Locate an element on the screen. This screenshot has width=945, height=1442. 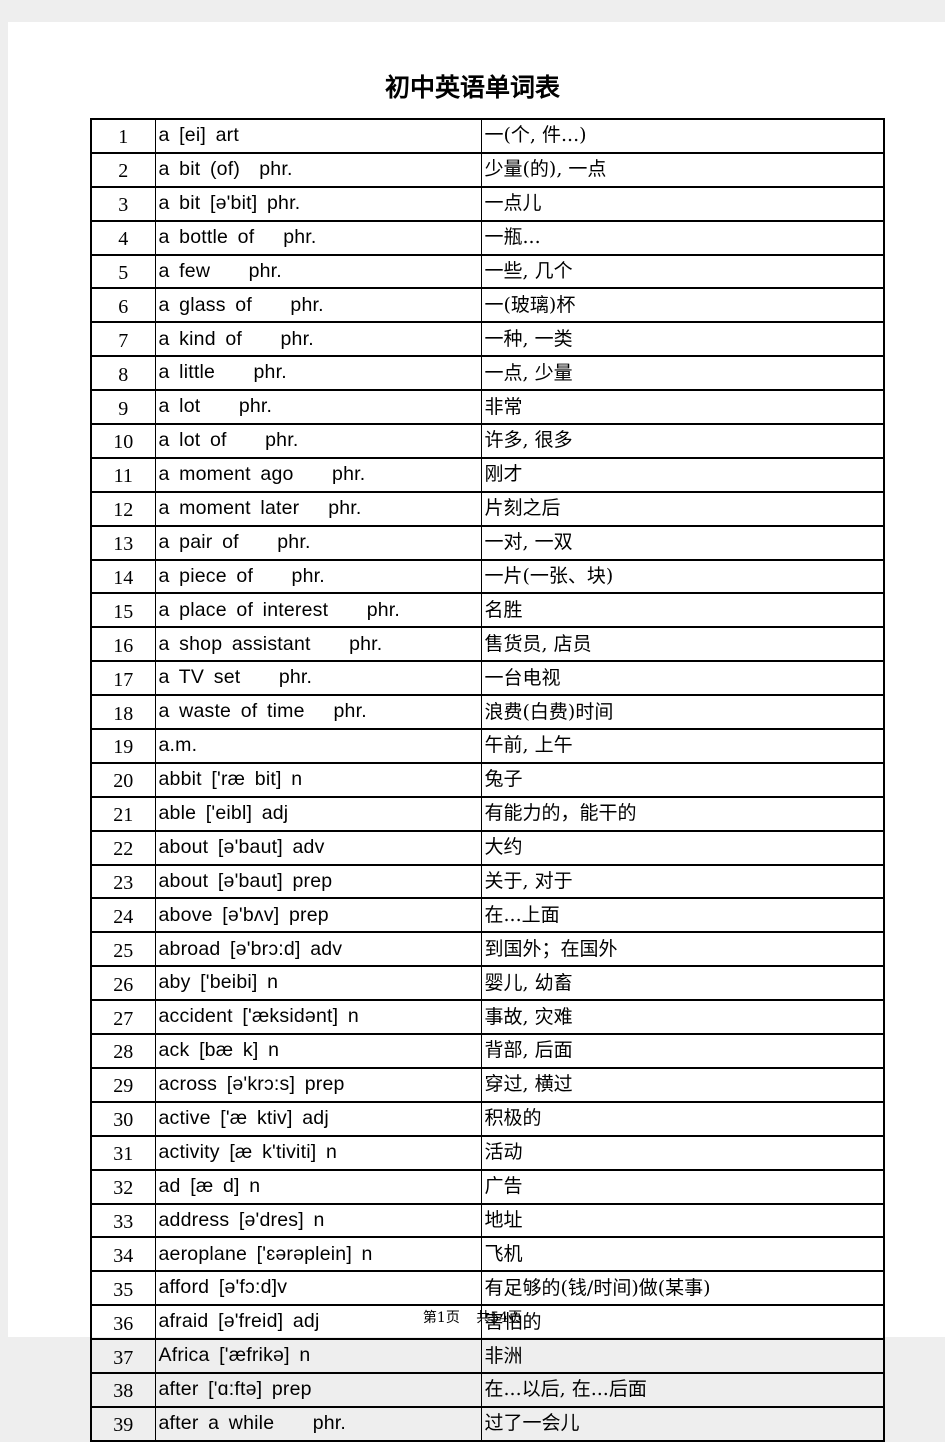
row-number: 30 is located at coordinates (123, 1119).